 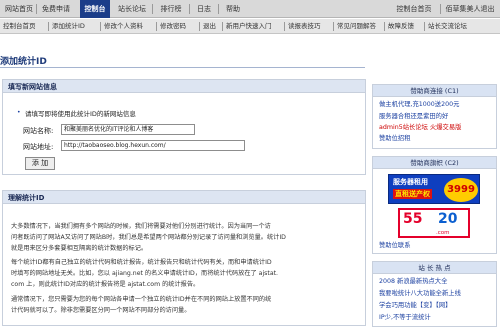 I want to click on nav-forum: 站长论坛, so click(x=132, y=9).